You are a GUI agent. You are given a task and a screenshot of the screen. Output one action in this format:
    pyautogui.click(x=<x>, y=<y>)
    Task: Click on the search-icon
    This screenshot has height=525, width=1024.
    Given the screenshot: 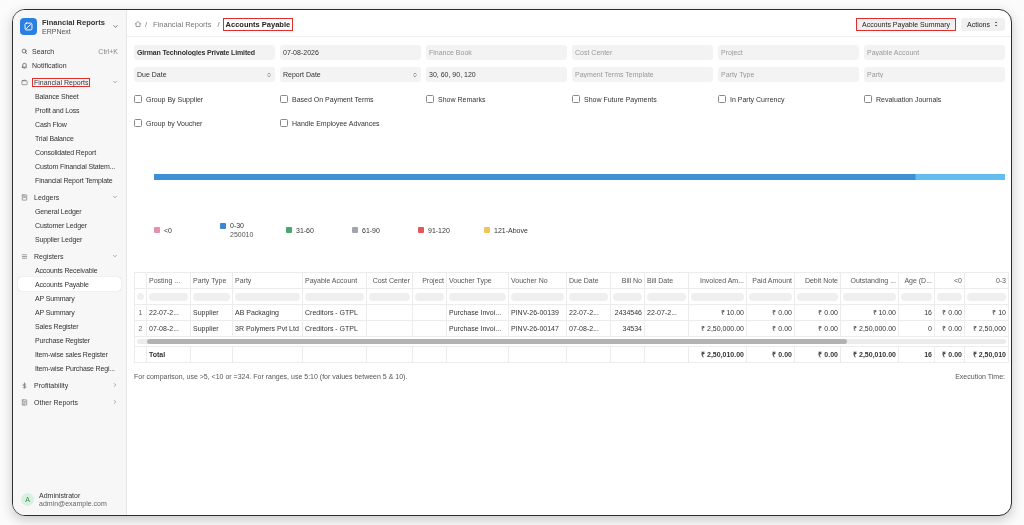 What is the action you would take?
    pyautogui.click(x=24, y=51)
    